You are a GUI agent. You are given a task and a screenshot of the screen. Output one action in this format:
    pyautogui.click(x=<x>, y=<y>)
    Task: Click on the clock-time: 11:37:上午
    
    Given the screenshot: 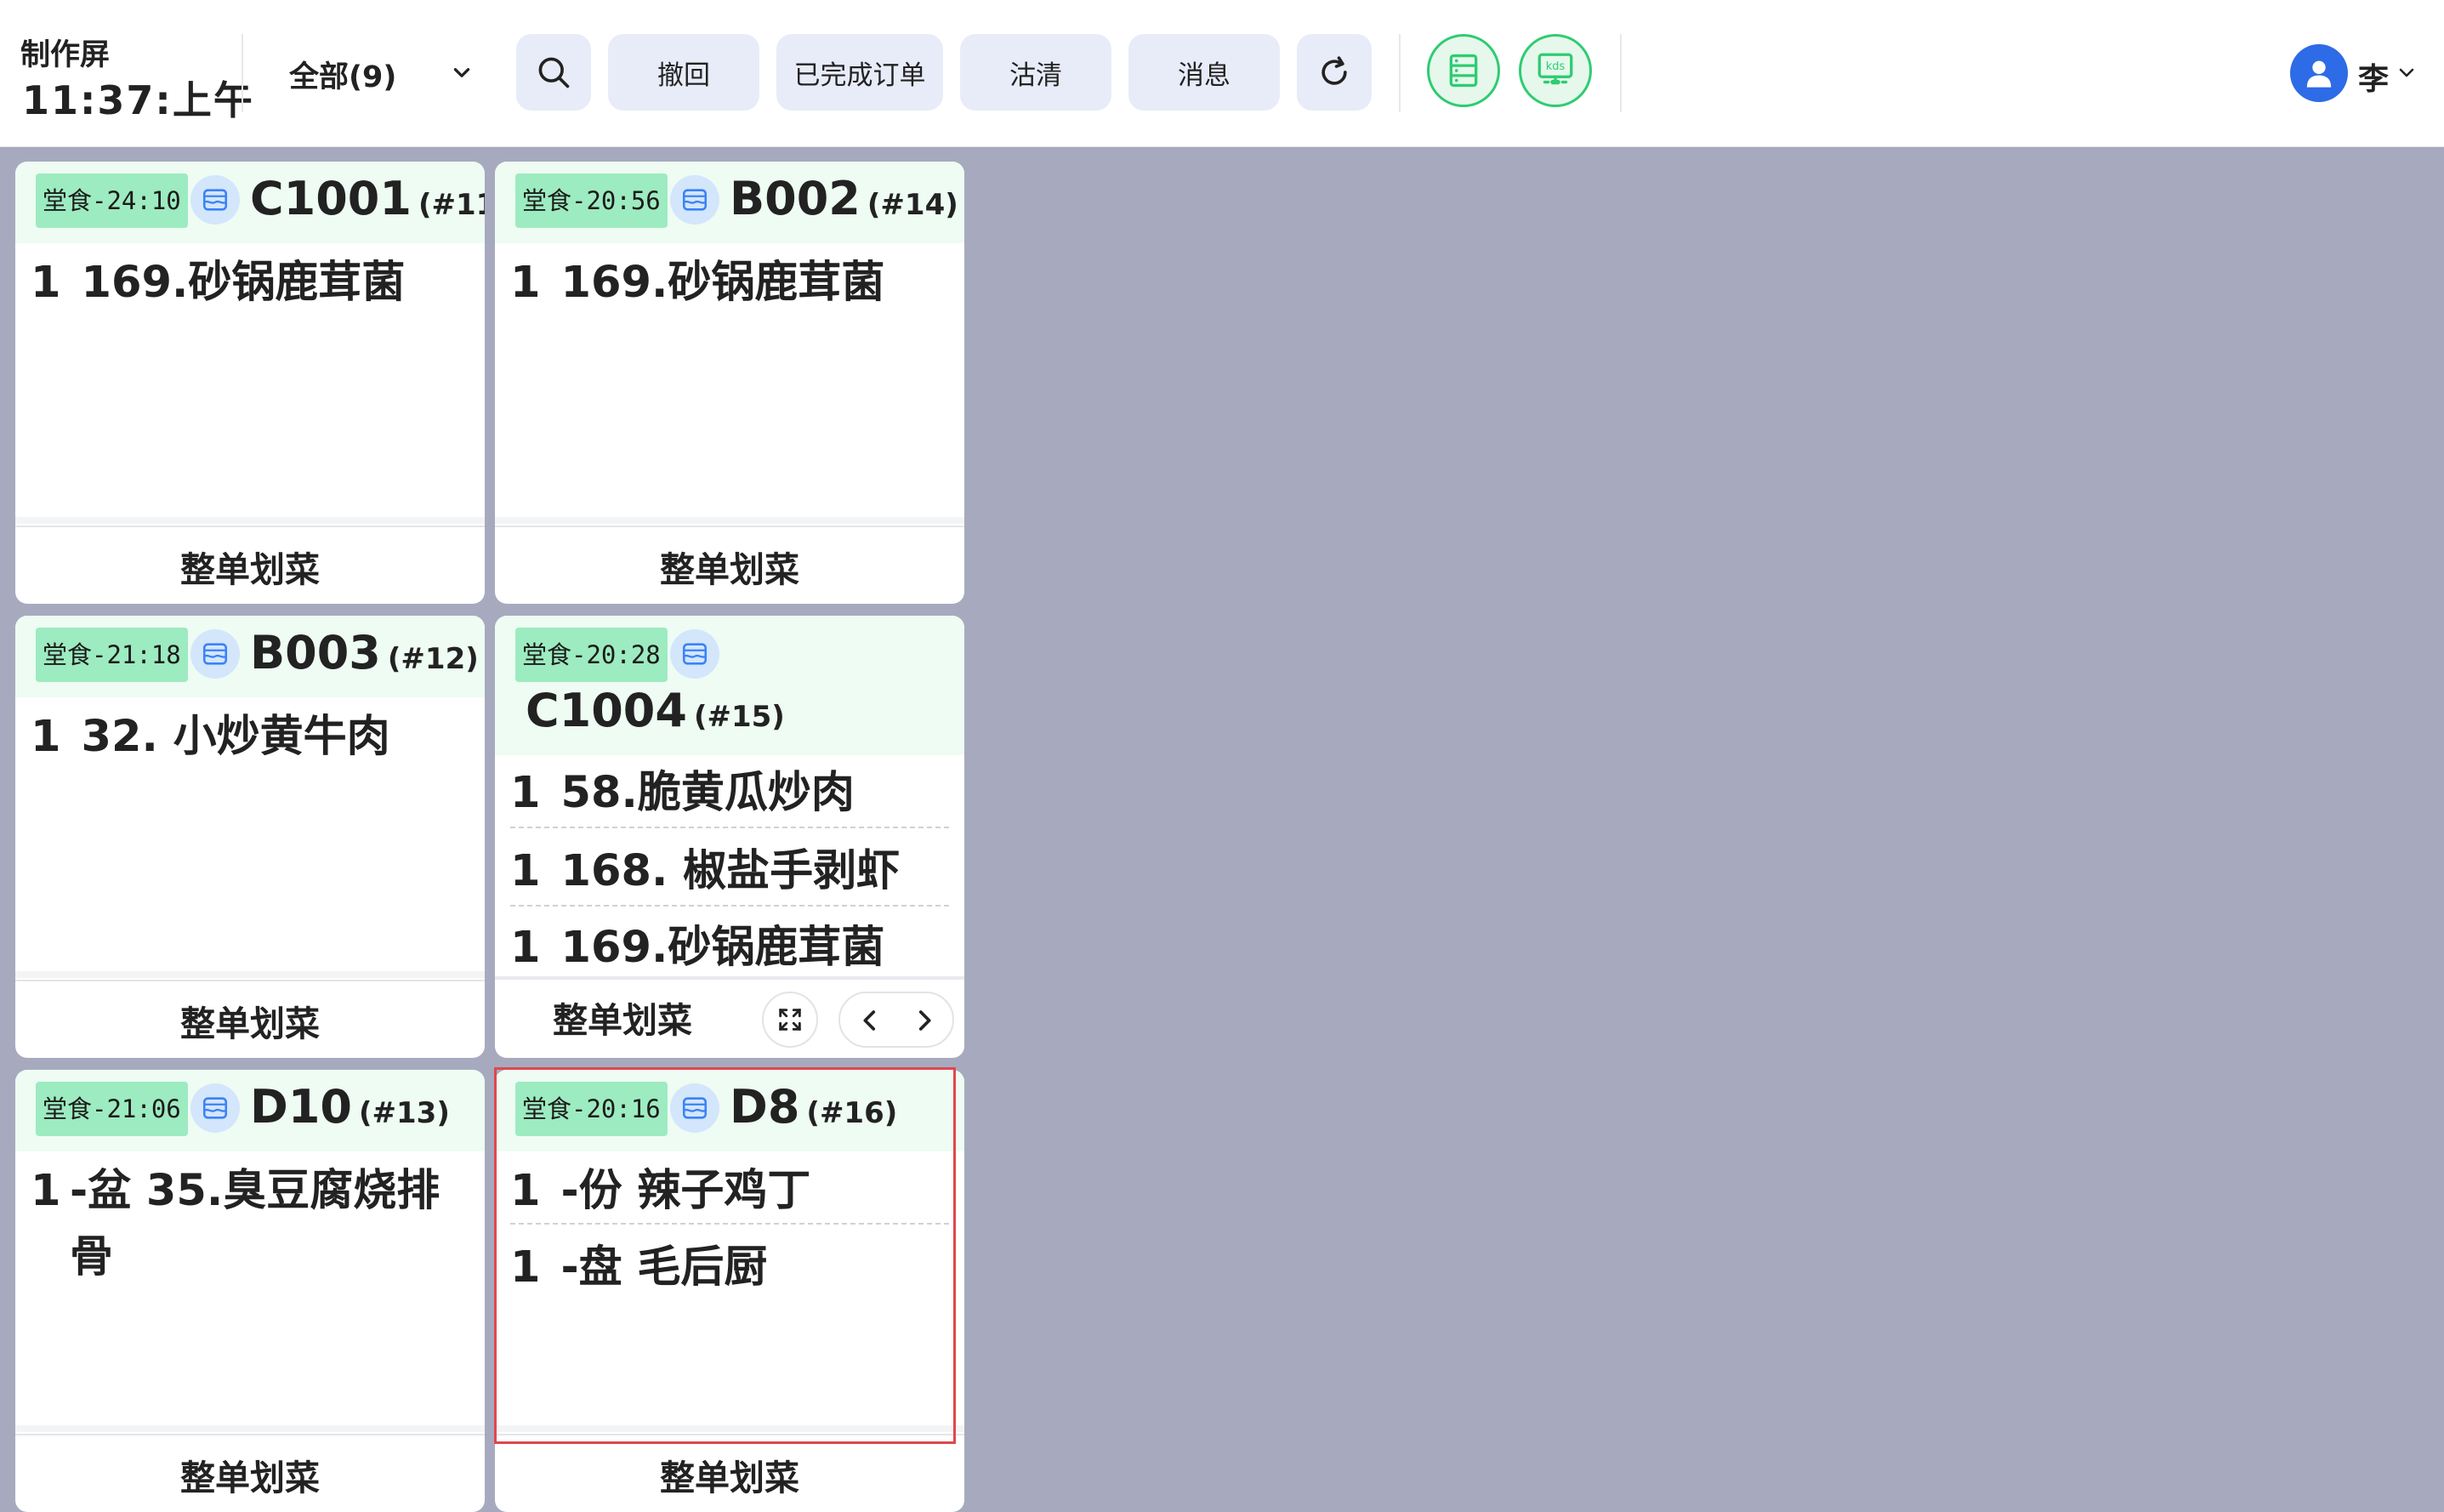 What is the action you would take?
    pyautogui.click(x=138, y=100)
    